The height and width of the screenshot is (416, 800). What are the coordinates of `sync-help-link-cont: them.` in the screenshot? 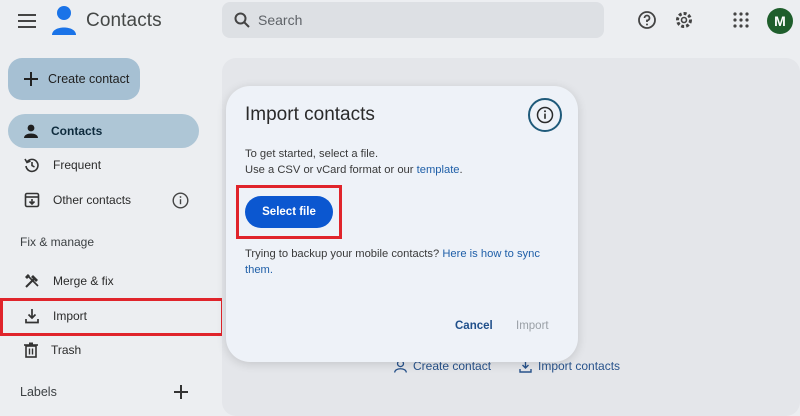 It's located at (405, 270).